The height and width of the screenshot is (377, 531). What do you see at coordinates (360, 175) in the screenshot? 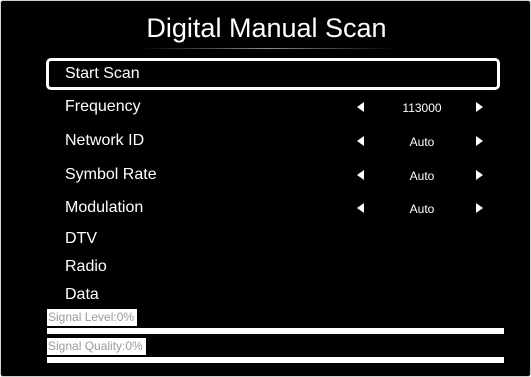
I see `symbol-rate-left-arrow-icon` at bounding box center [360, 175].